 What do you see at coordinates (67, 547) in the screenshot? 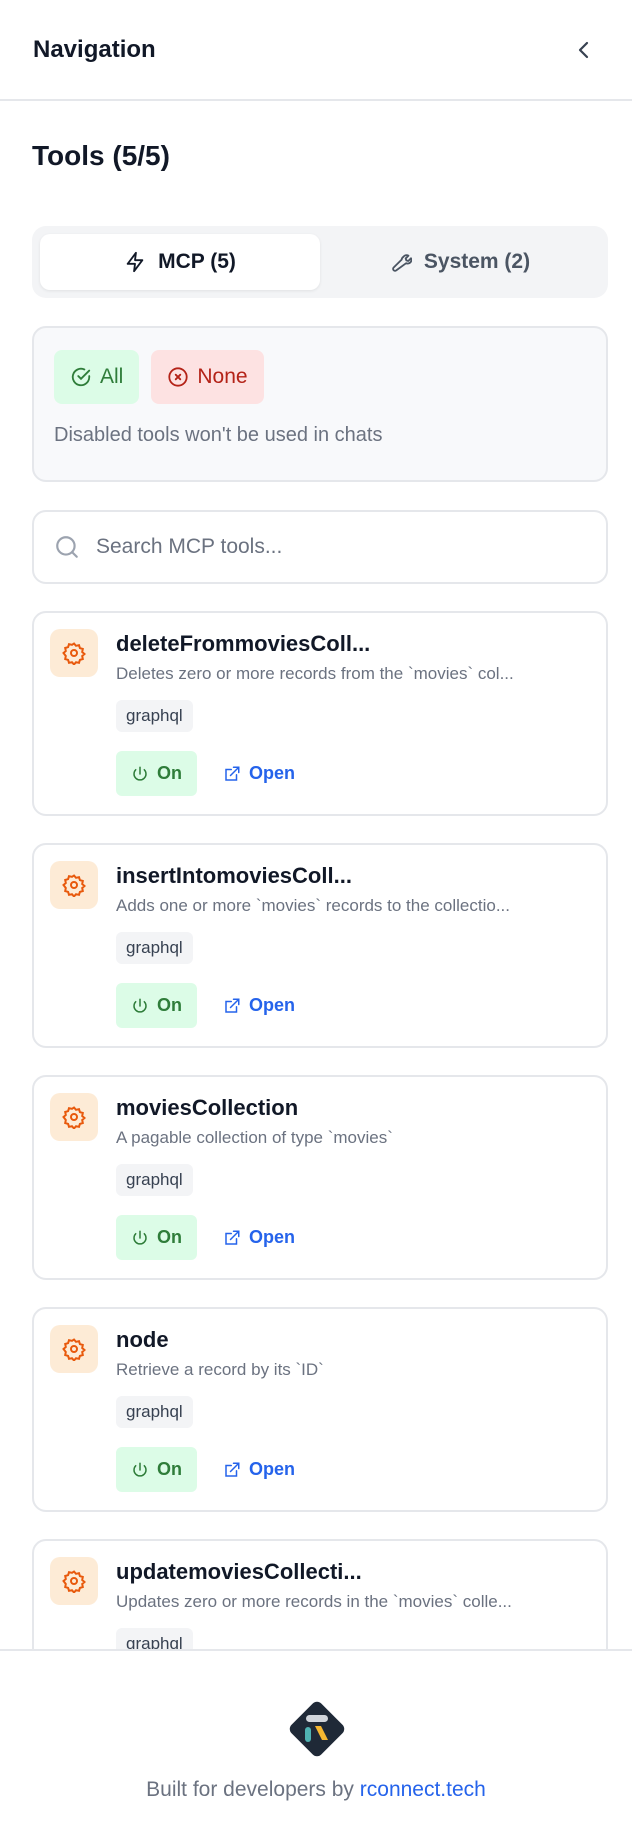
I see `search-icon` at bounding box center [67, 547].